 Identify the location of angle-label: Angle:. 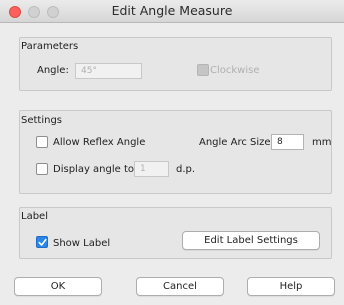
(53, 70).